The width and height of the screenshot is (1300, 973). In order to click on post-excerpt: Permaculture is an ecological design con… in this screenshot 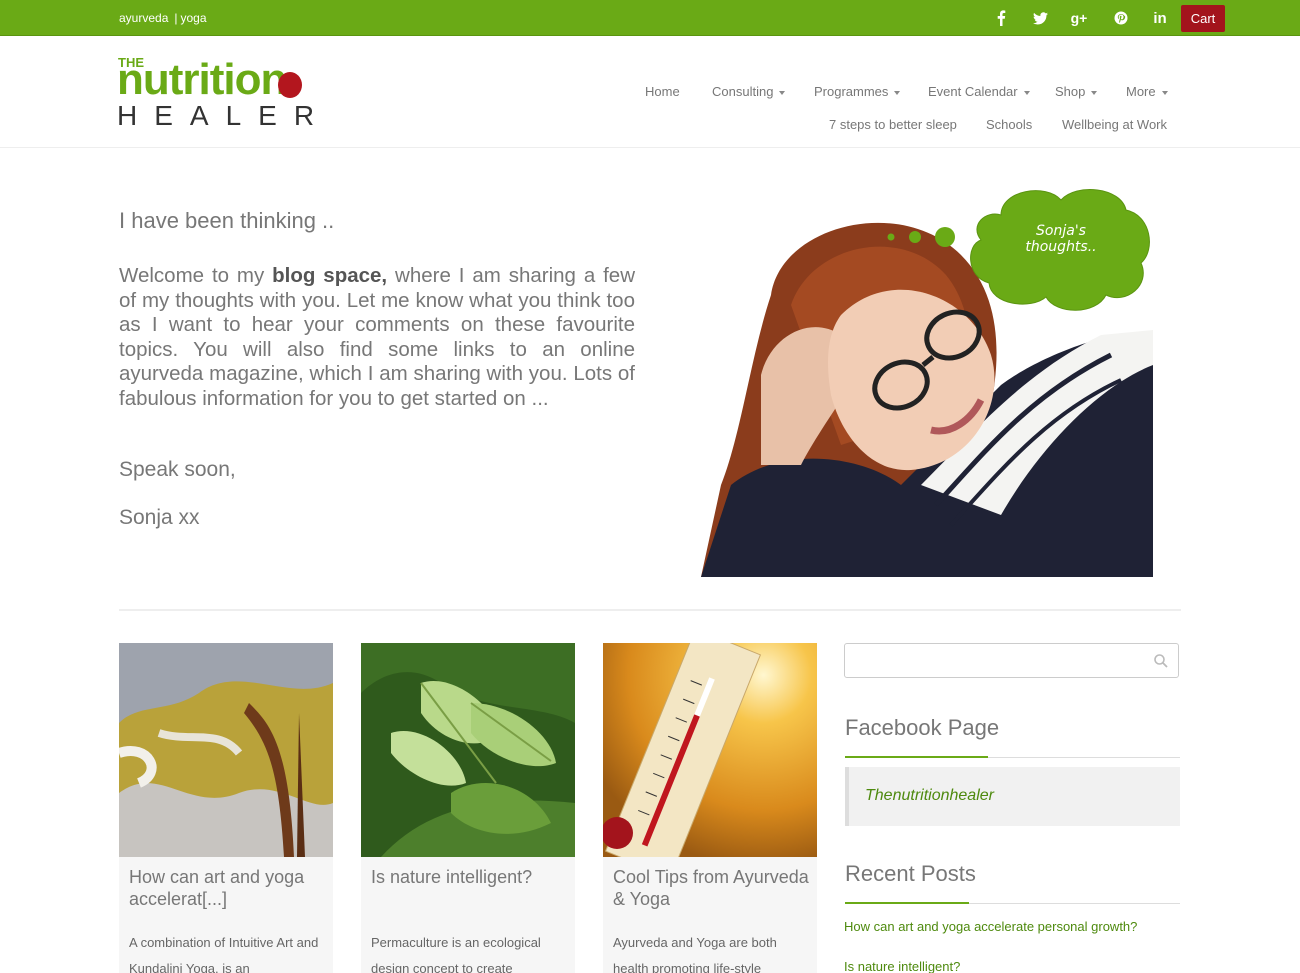, I will do `click(456, 954)`.